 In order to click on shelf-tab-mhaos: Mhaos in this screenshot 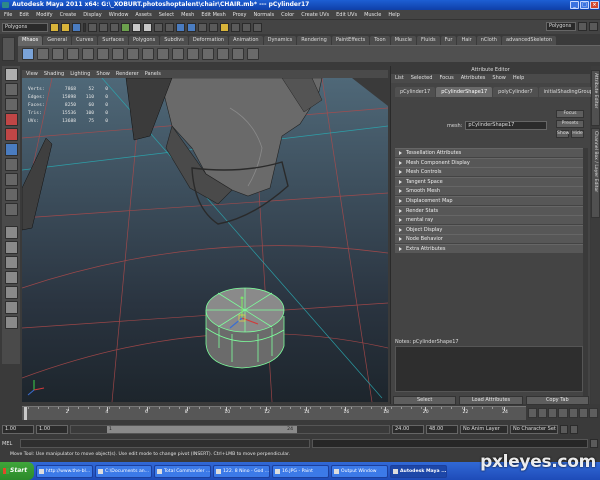, I will do `click(30, 40)`.